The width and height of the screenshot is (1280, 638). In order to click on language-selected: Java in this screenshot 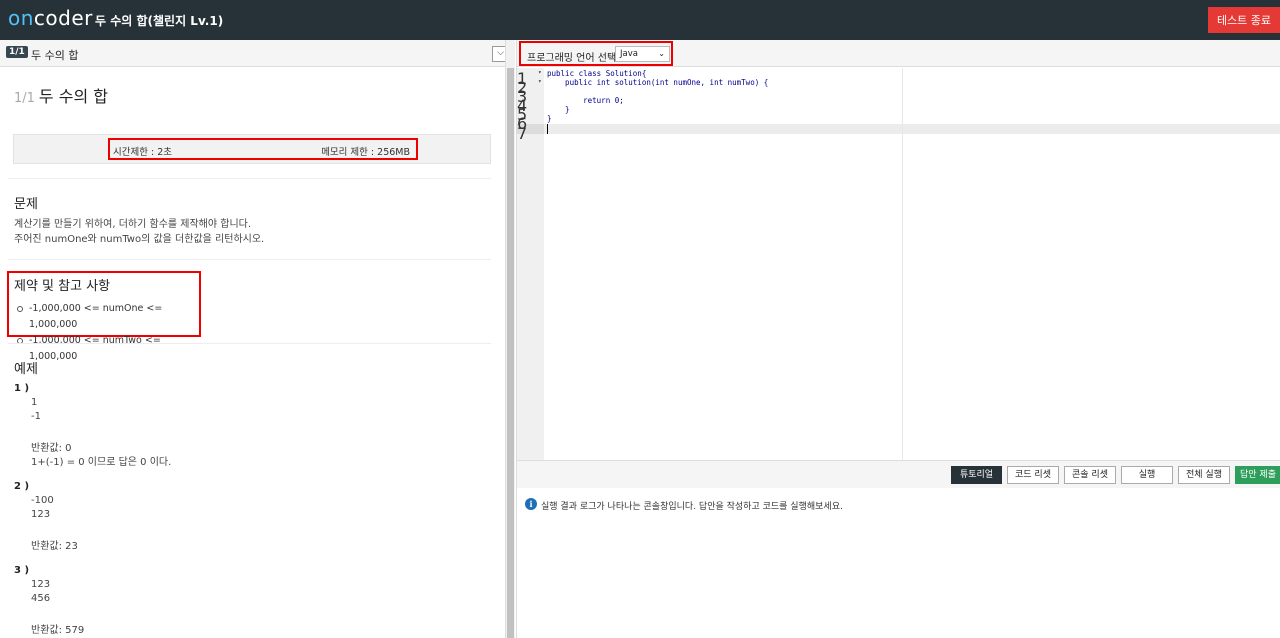, I will do `click(629, 54)`.